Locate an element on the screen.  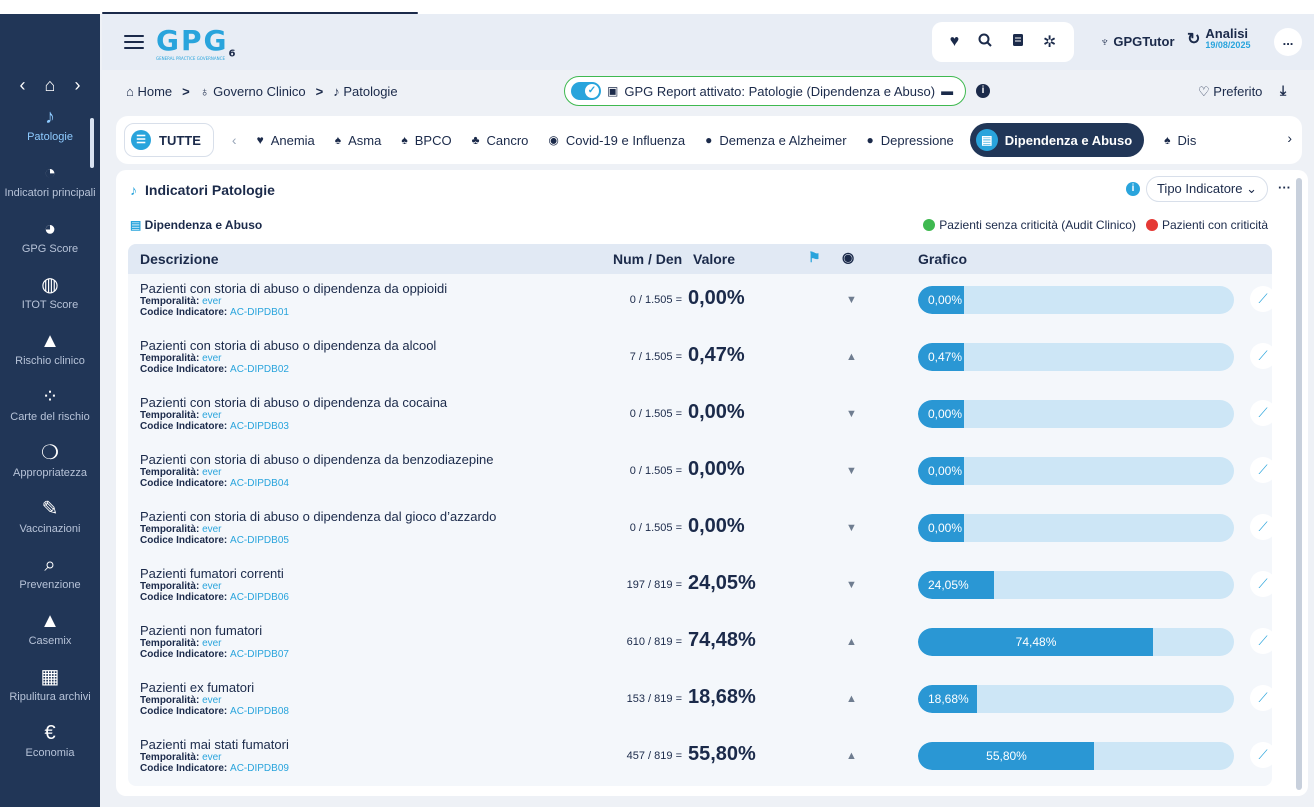
tab-tutte: ☰ TUTTE is located at coordinates (169, 140).